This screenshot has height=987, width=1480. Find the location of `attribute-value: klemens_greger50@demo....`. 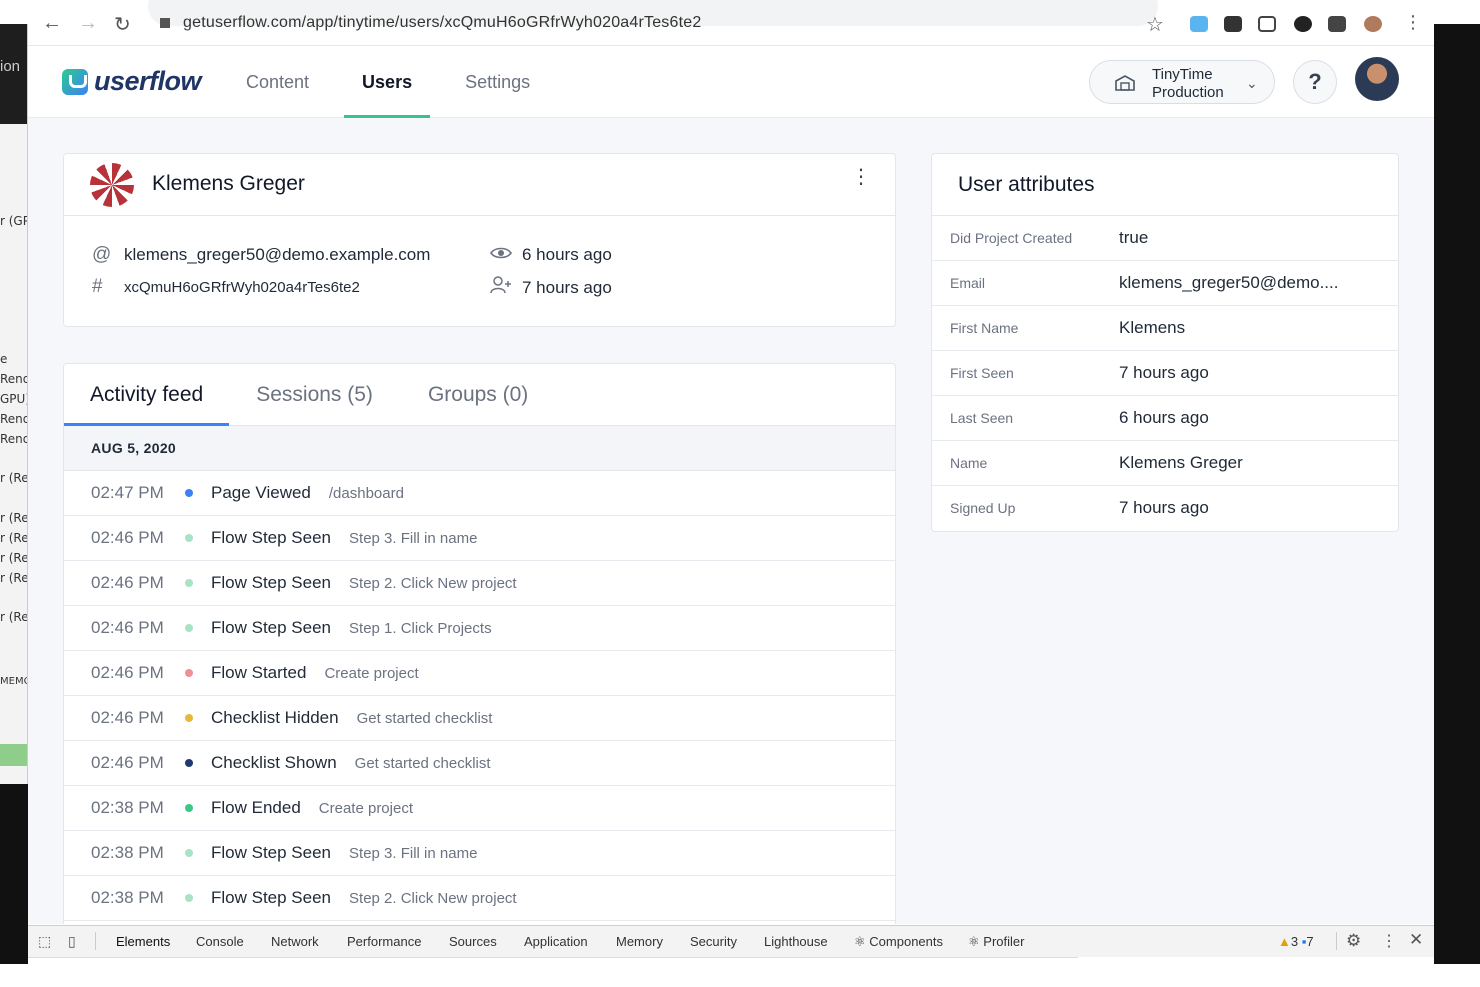

attribute-value: klemens_greger50@demo.... is located at coordinates (1229, 282).